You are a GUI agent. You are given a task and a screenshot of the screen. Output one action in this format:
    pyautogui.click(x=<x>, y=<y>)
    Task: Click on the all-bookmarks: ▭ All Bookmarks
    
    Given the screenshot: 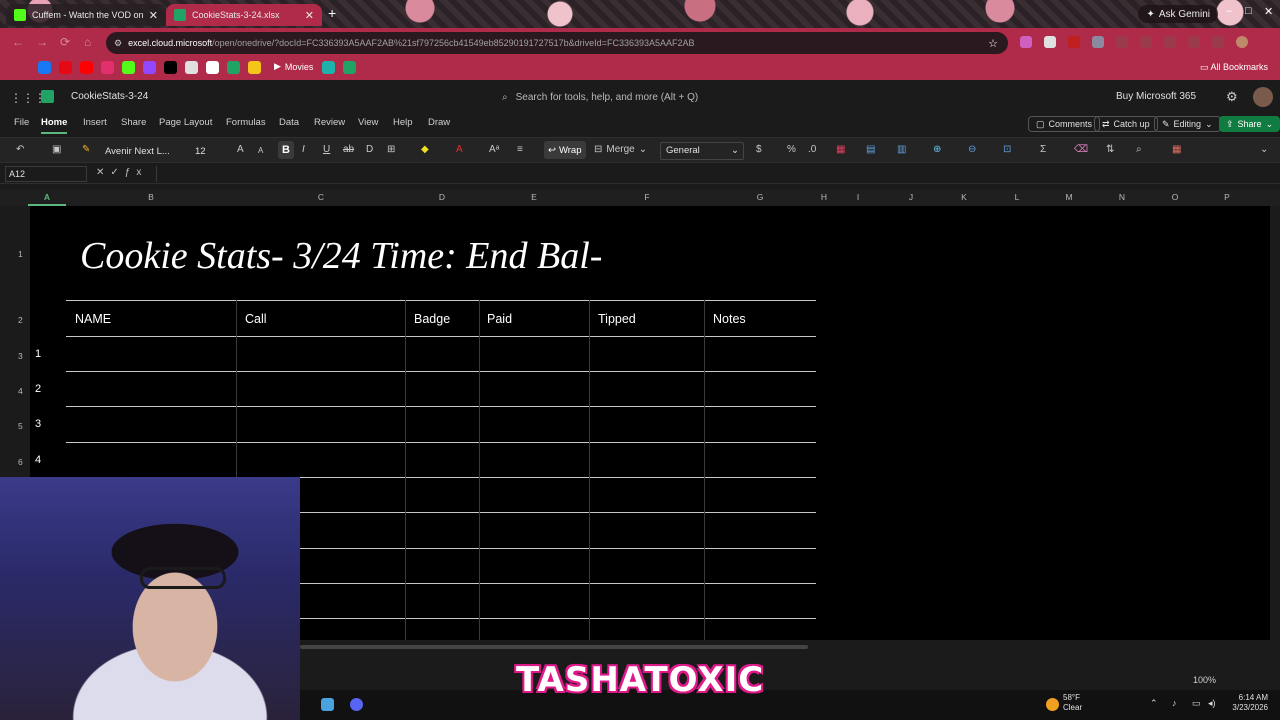 What is the action you would take?
    pyautogui.click(x=1234, y=67)
    